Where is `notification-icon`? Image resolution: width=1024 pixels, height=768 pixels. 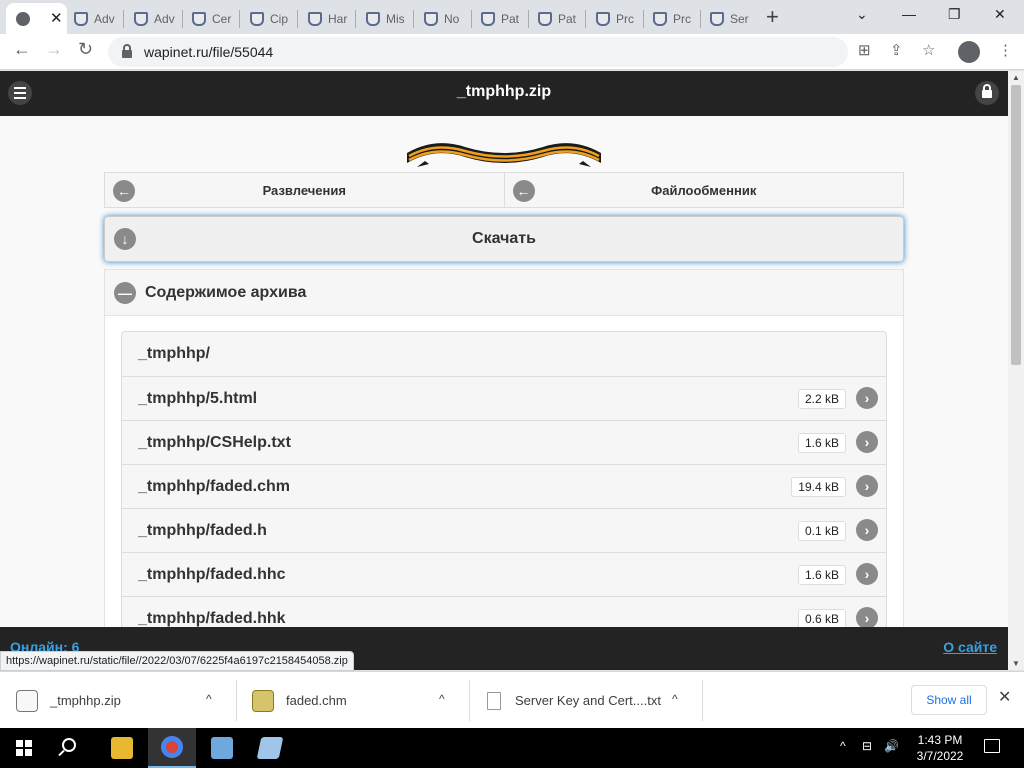 notification-icon is located at coordinates (992, 746).